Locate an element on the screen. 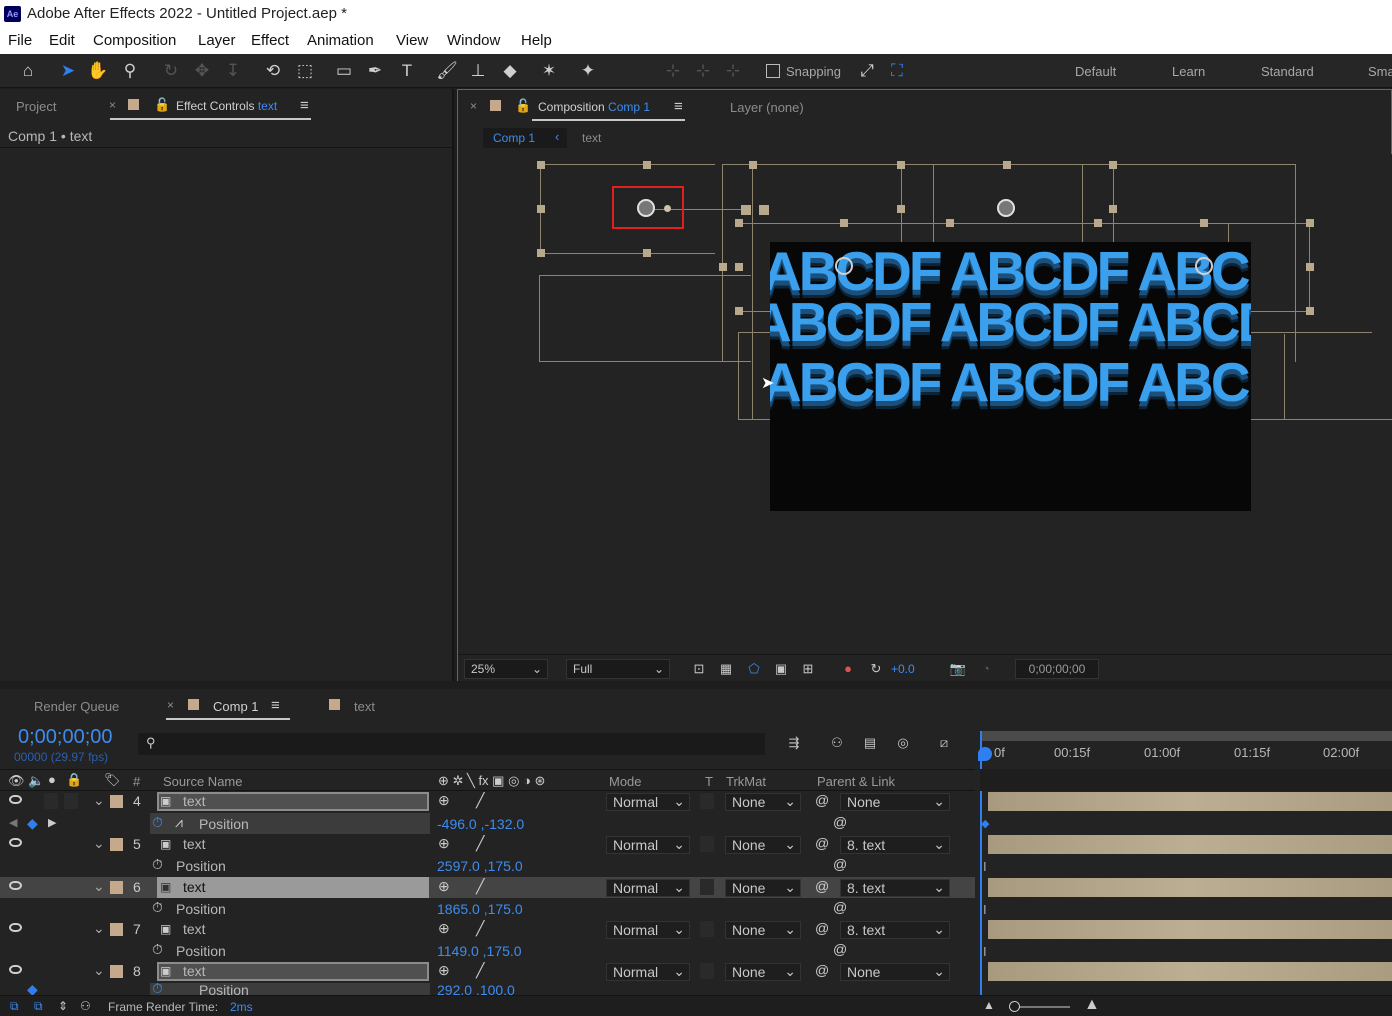  property-row: ◆ ⏱ Position 292.0 ,100.0 is located at coordinates (487, 989).